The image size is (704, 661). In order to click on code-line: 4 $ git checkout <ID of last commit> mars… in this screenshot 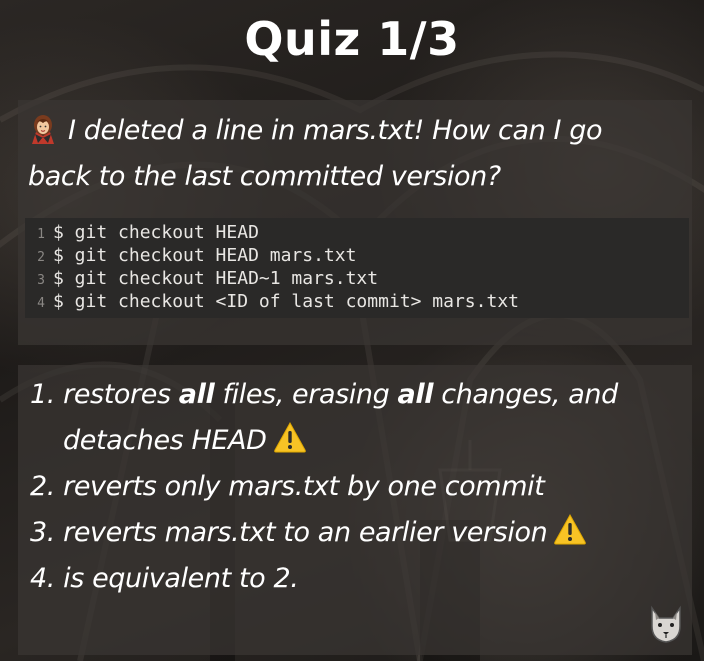, I will do `click(272, 301)`.